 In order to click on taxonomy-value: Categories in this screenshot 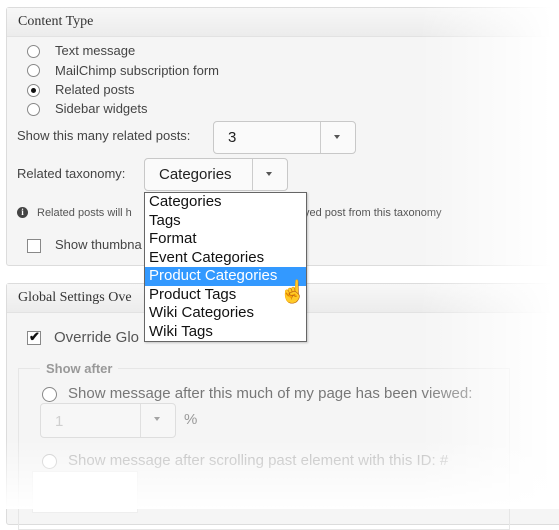, I will do `click(195, 174)`.